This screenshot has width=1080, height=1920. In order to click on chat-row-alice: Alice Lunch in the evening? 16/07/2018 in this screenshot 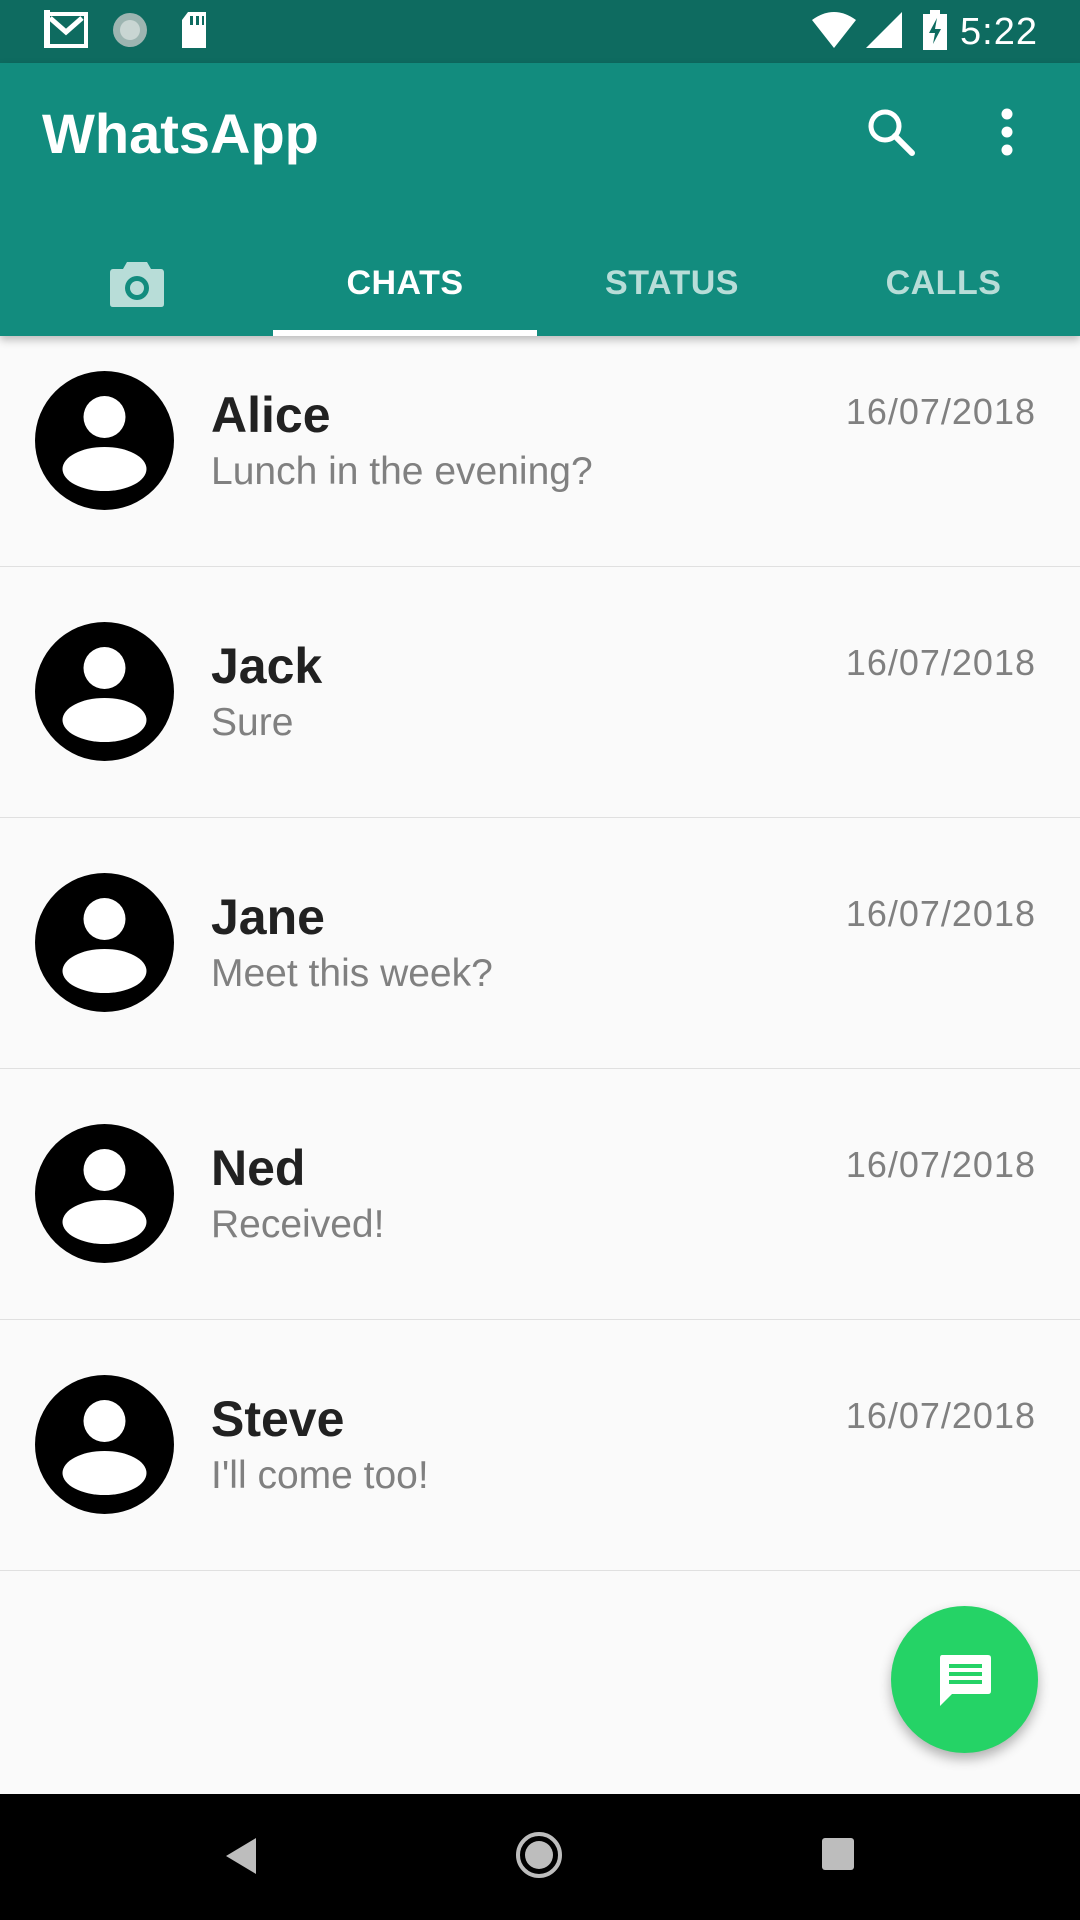, I will do `click(540, 451)`.